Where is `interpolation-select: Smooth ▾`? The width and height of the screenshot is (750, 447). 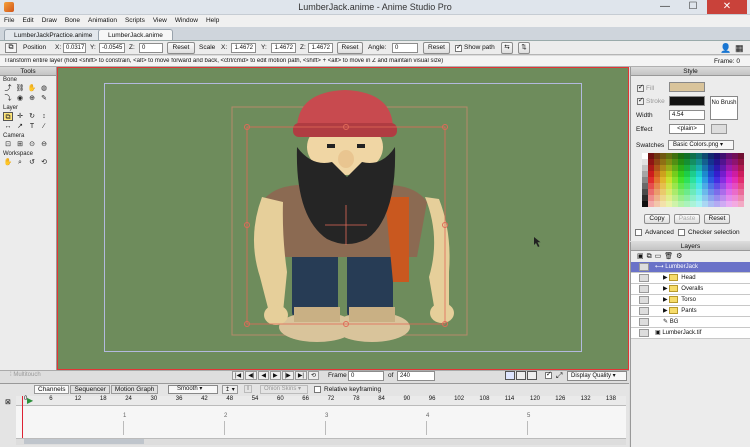 interpolation-select: Smooth ▾ is located at coordinates (193, 389).